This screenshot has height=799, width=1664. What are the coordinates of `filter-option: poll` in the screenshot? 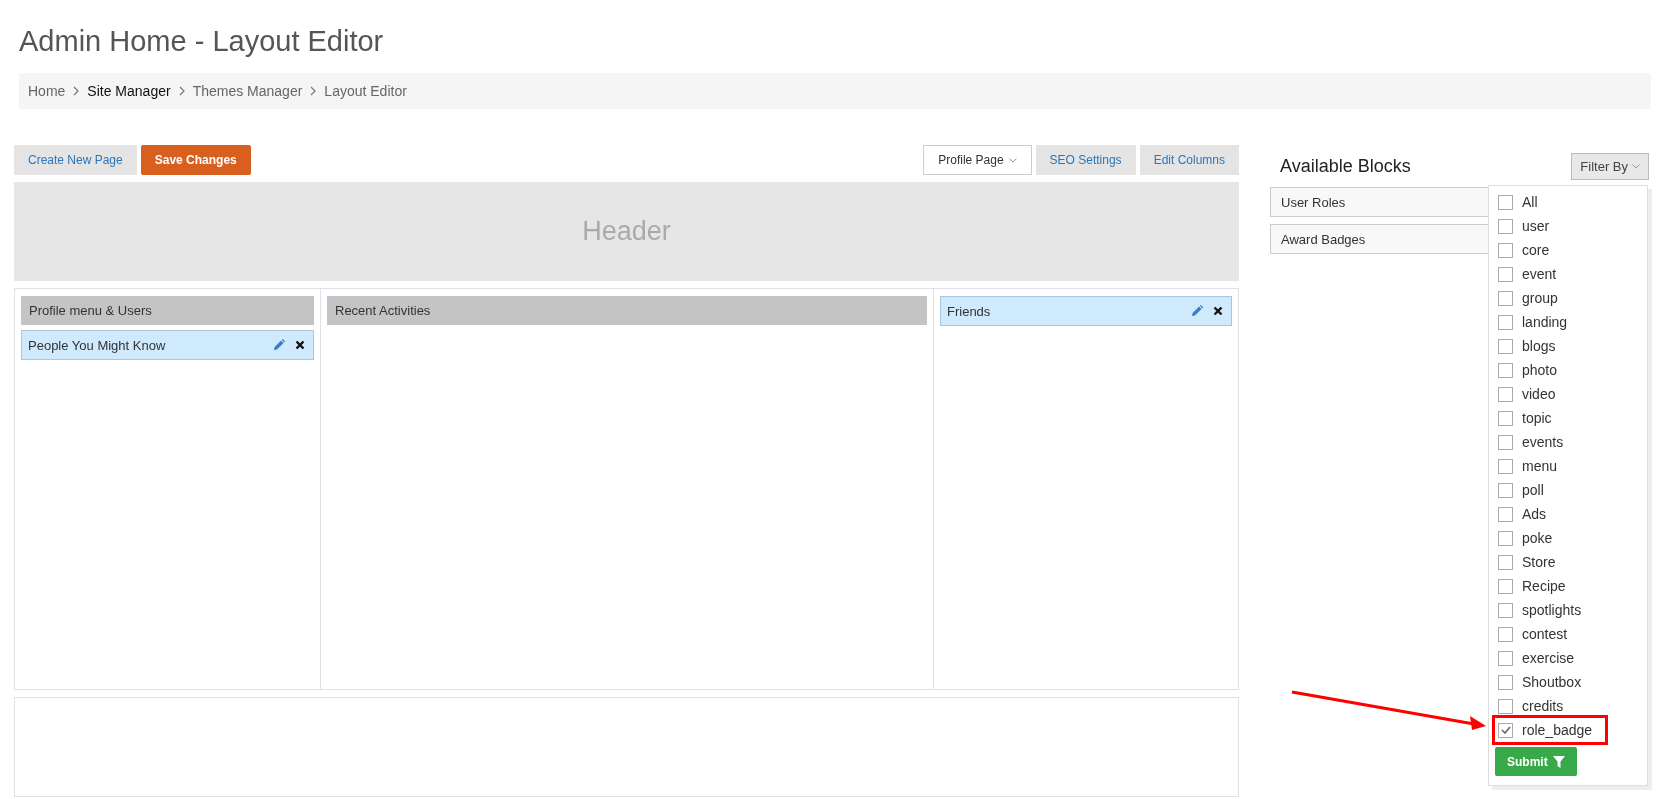 It's located at (1547, 490).